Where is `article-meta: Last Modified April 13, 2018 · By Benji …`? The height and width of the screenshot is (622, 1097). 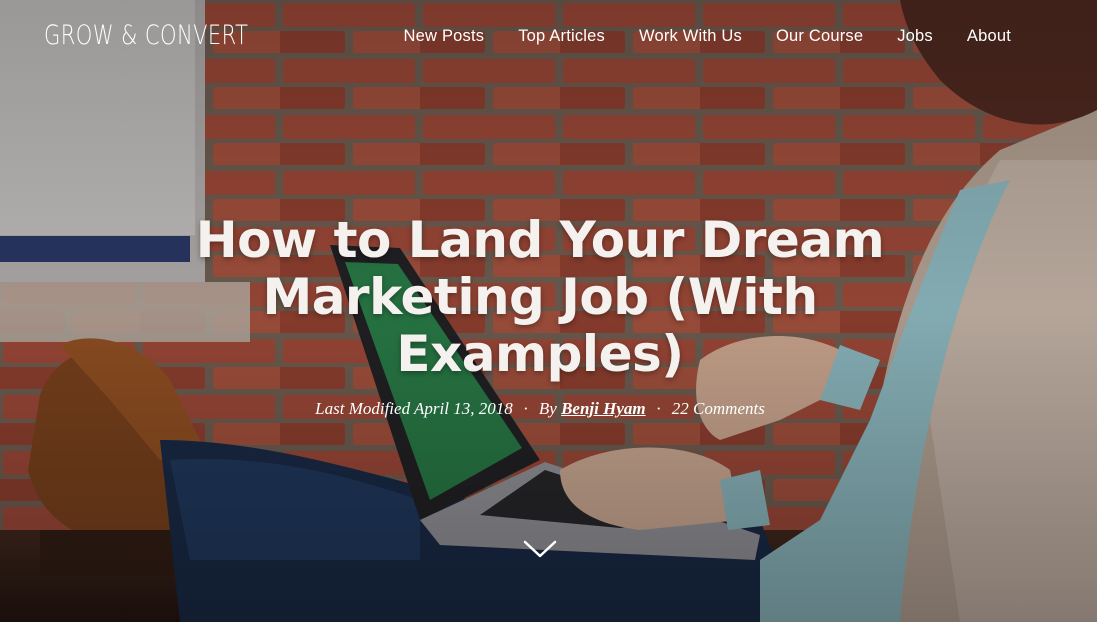 article-meta: Last Modified April 13, 2018 · By Benji … is located at coordinates (540, 409).